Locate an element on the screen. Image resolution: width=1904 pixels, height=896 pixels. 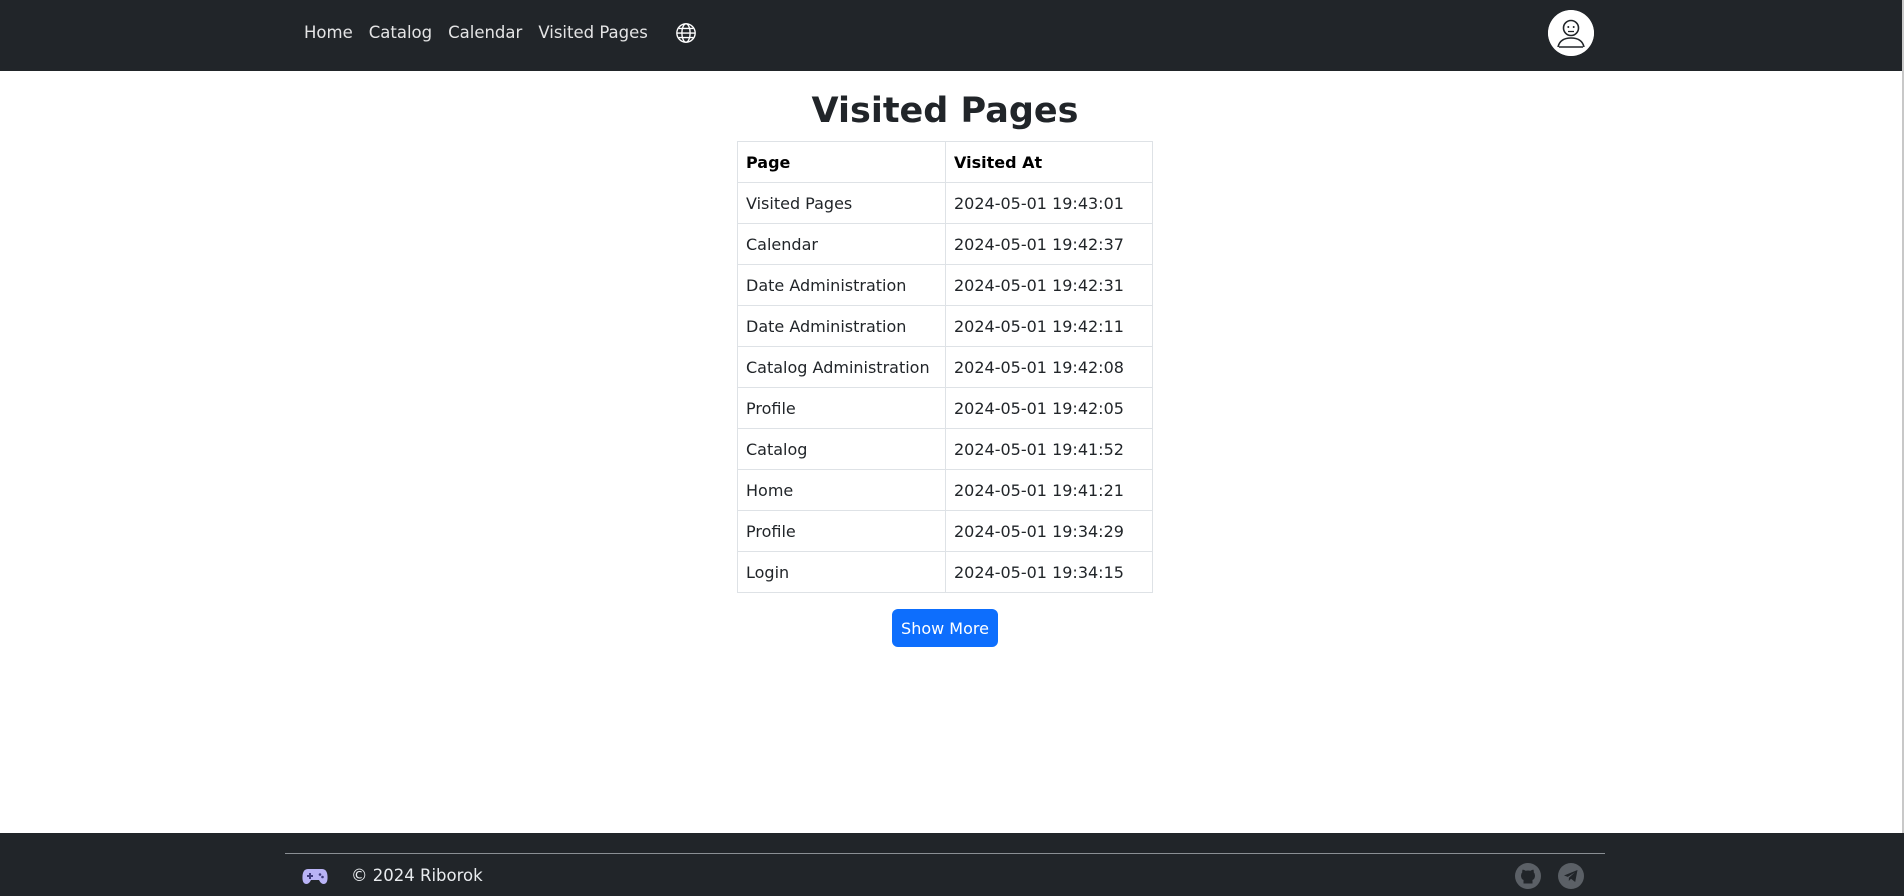
table-row: Profile 2024-05-01 19:34:29 is located at coordinates (945, 531).